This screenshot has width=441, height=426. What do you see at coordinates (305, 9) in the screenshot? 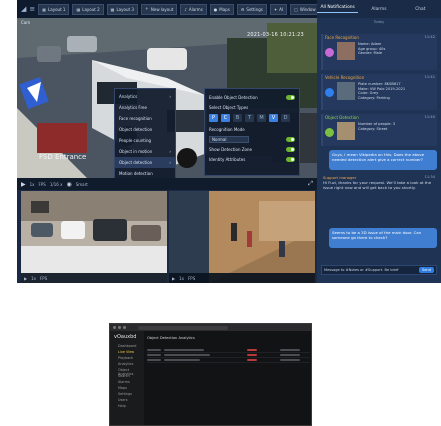
I see `window-button: ▢ Window` at bounding box center [305, 9].